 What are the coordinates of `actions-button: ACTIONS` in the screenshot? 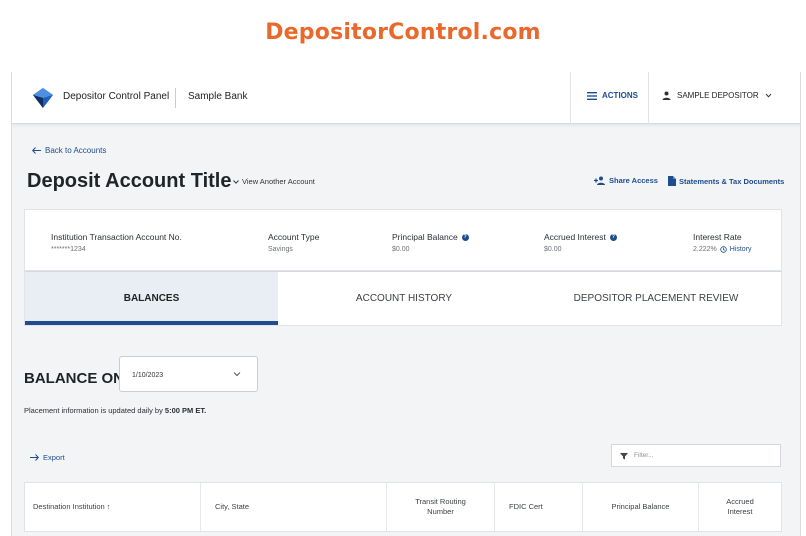 It's located at (612, 95).